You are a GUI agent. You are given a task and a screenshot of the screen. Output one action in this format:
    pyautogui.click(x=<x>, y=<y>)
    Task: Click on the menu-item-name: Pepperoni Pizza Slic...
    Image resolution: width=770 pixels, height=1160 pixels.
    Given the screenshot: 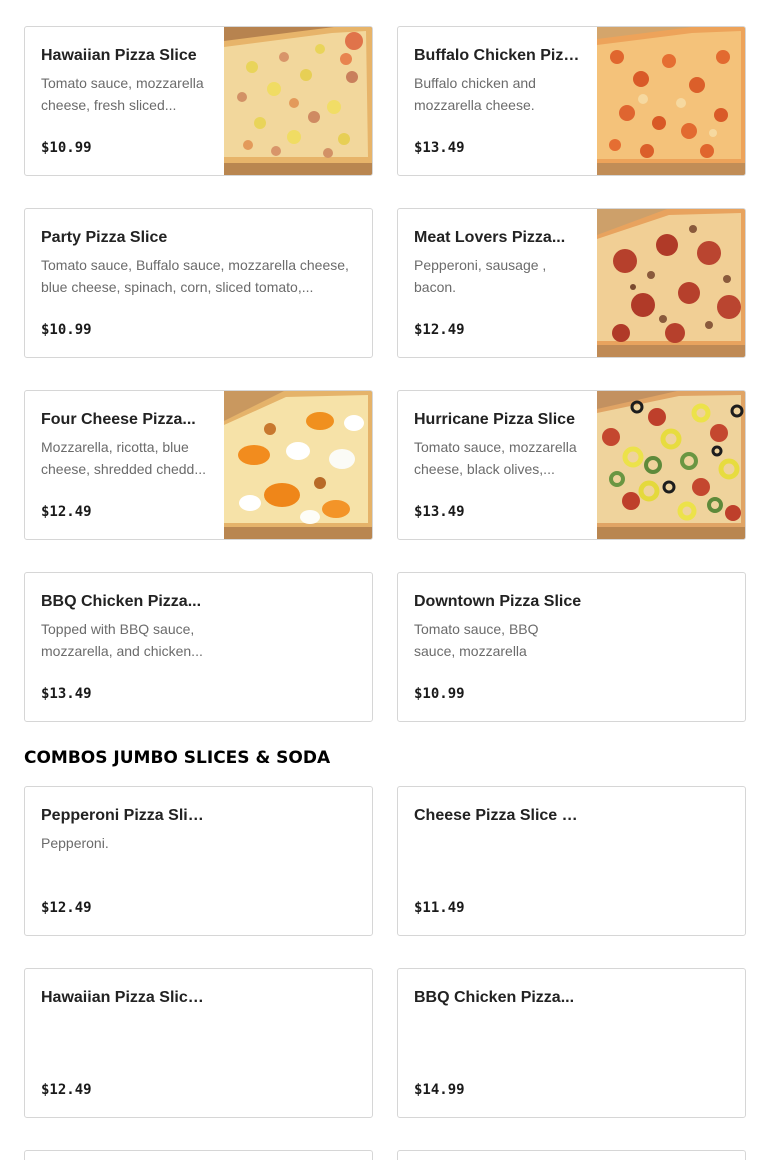 What is the action you would take?
    pyautogui.click(x=124, y=815)
    